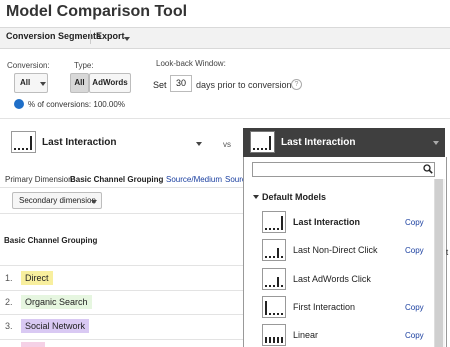 The image size is (450, 347). What do you see at coordinates (225, 38) in the screenshot?
I see `tabs-bar: Conversion Segments Export` at bounding box center [225, 38].